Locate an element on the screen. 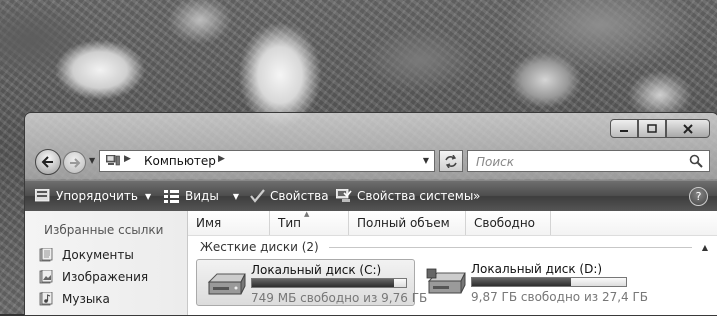 The height and width of the screenshot is (316, 717). minimize-button is located at coordinates (624, 128).